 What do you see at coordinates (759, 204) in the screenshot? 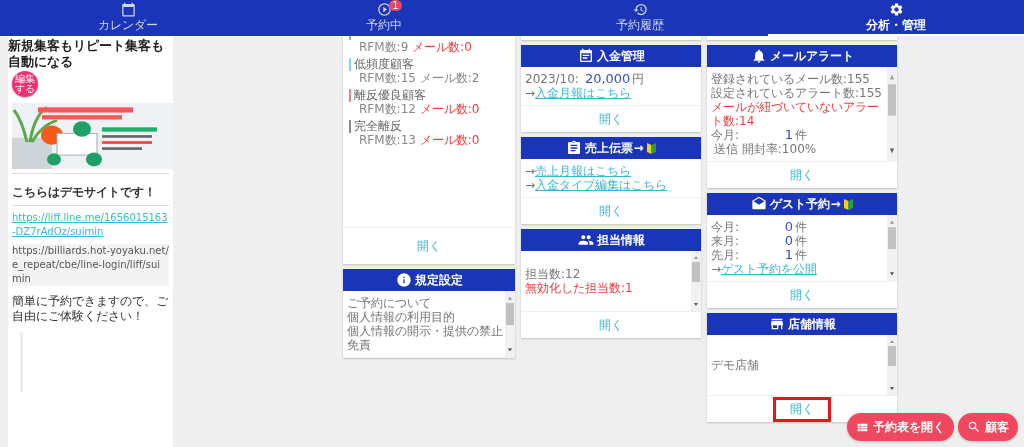
I see `envelope-icon` at bounding box center [759, 204].